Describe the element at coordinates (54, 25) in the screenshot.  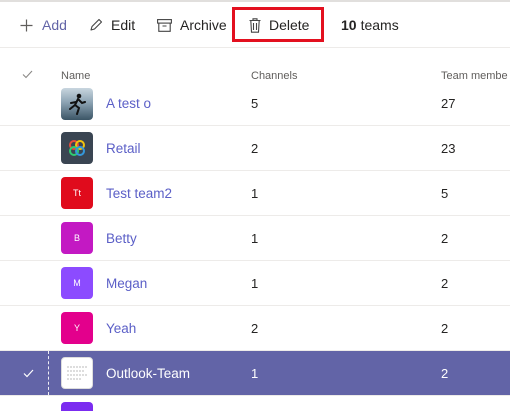
I see `add-label: Add` at that location.